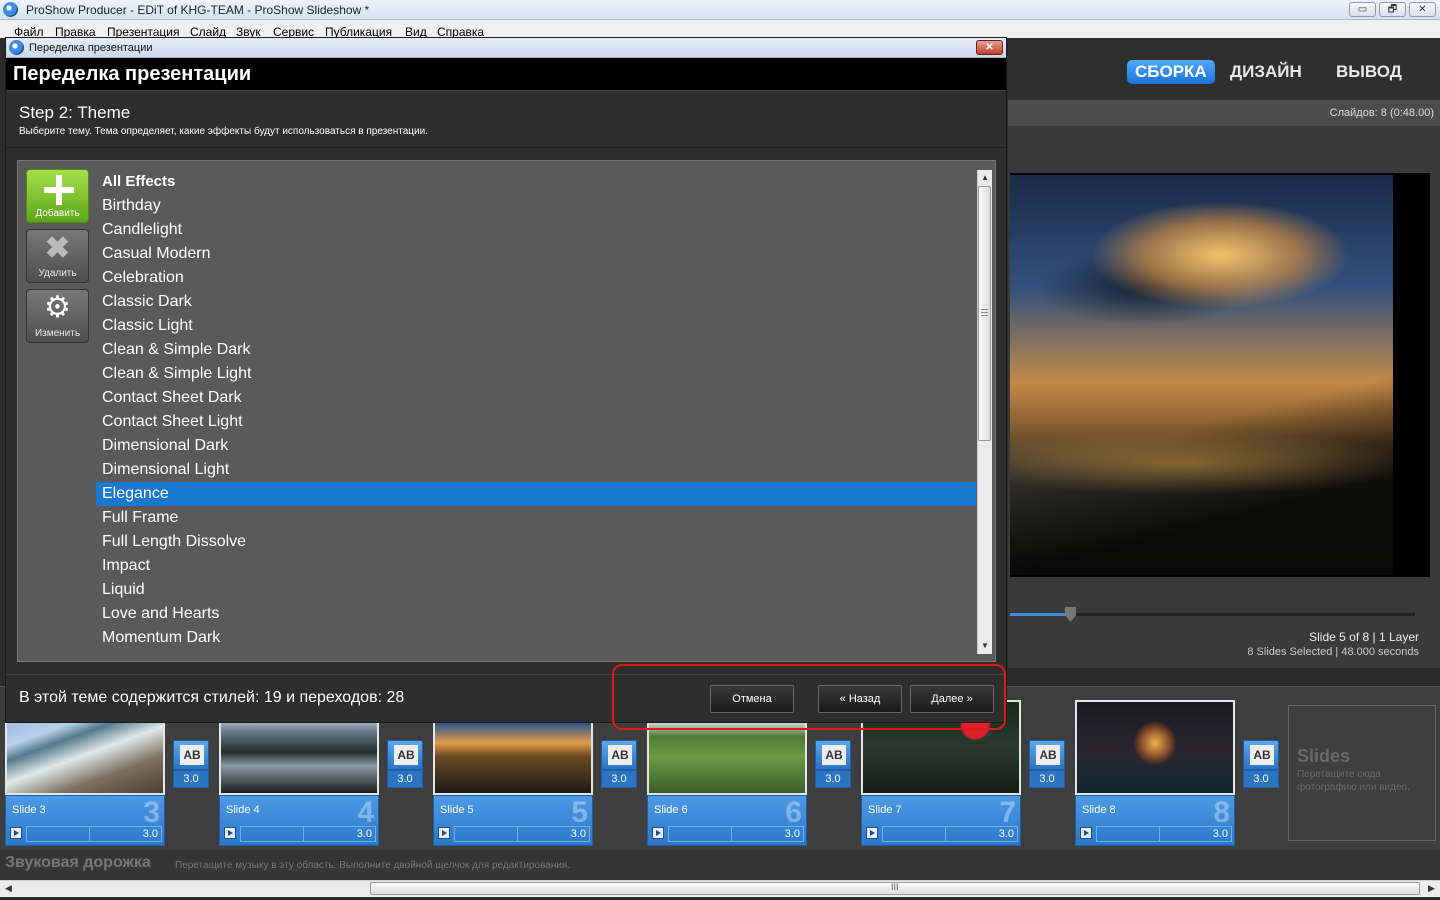  What do you see at coordinates (1221, 812) in the screenshot?
I see `slide-number: 8` at bounding box center [1221, 812].